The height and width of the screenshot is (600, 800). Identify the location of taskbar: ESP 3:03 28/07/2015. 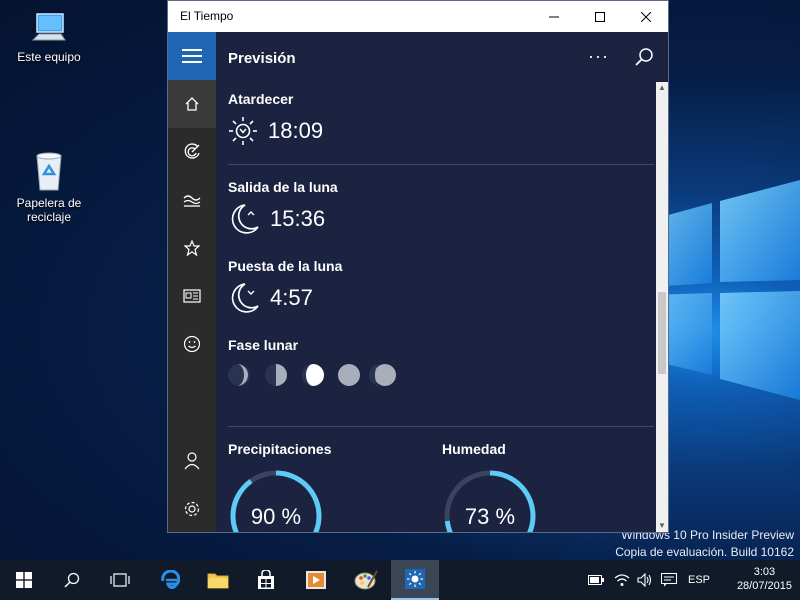
(400, 580).